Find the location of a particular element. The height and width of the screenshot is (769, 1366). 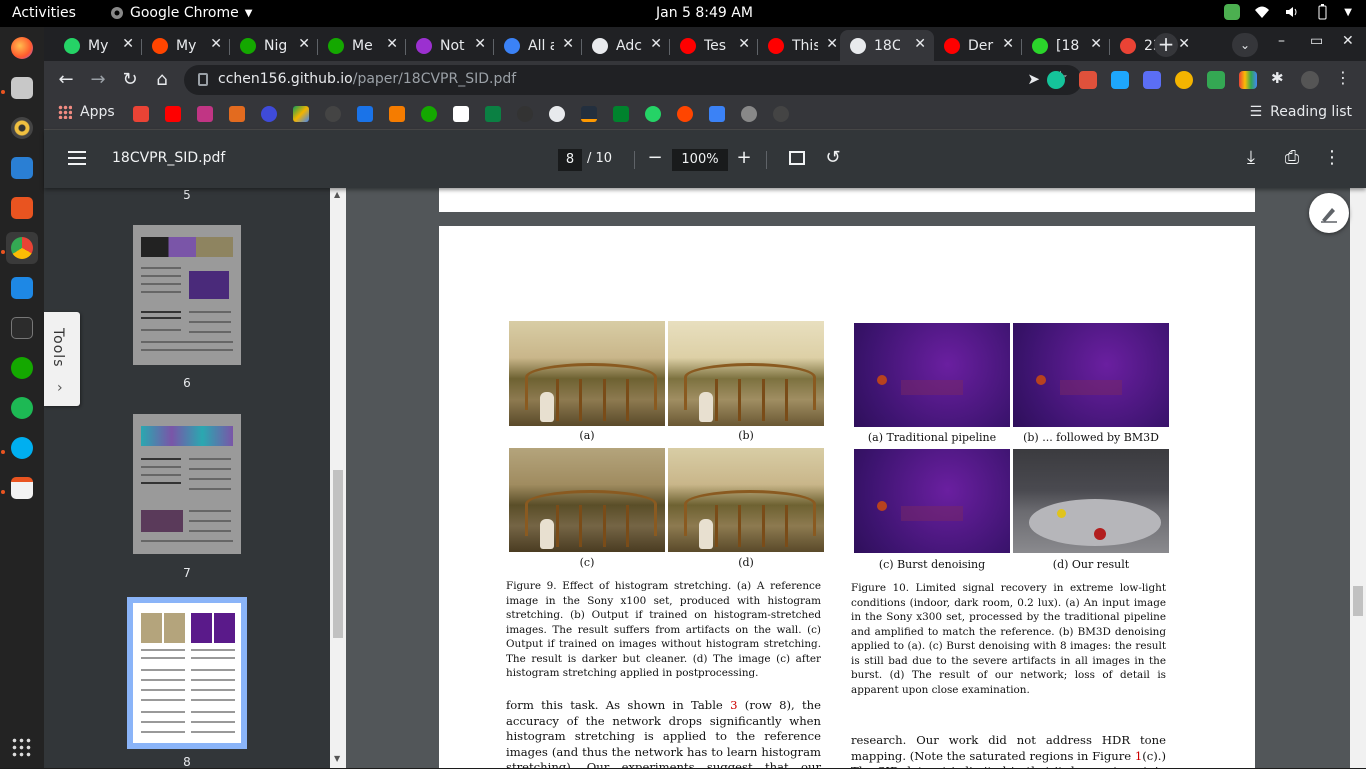

bookmark-apps: Apps is located at coordinates (86, 112).